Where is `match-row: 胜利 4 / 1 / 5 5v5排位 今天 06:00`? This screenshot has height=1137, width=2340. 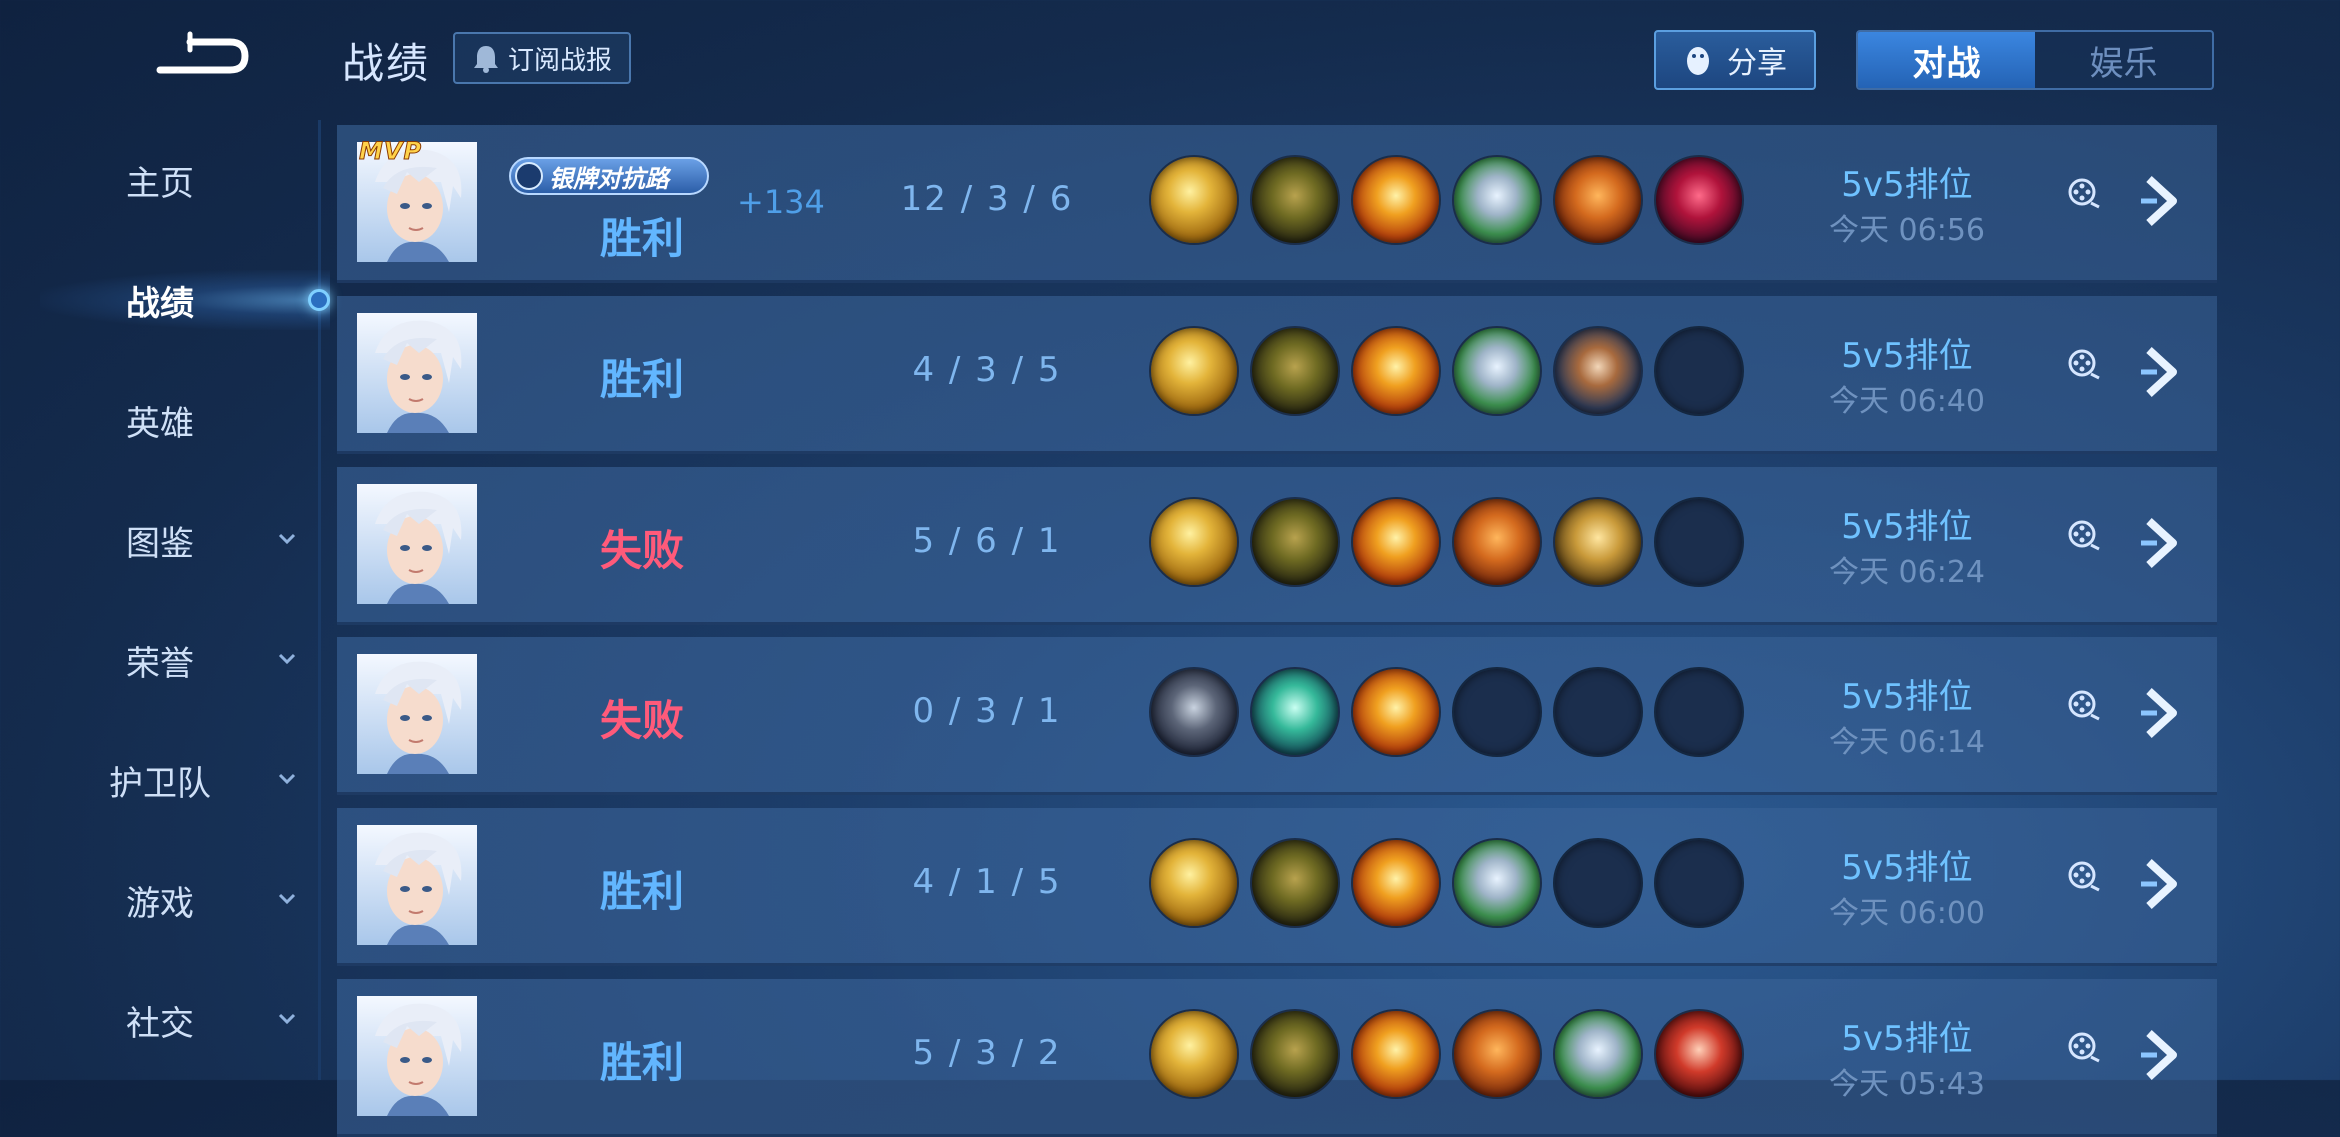
match-row: 胜利 4 / 1 / 5 5v5排位 今天 06:00 is located at coordinates (1277, 887).